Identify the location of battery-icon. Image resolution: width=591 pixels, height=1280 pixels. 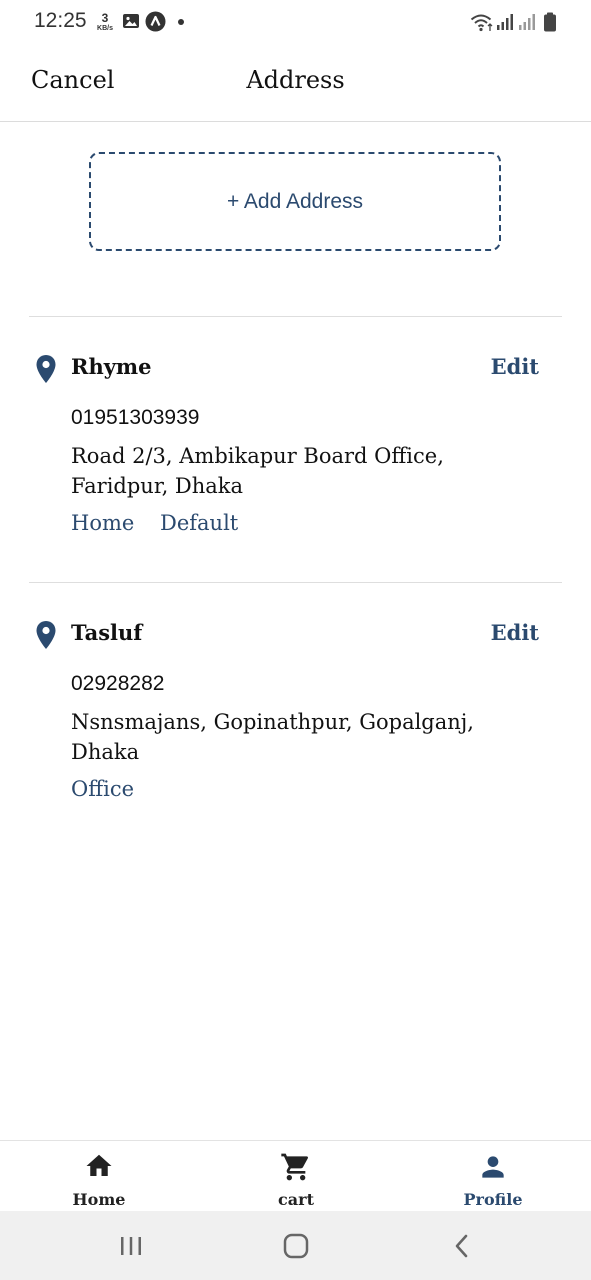
(550, 22).